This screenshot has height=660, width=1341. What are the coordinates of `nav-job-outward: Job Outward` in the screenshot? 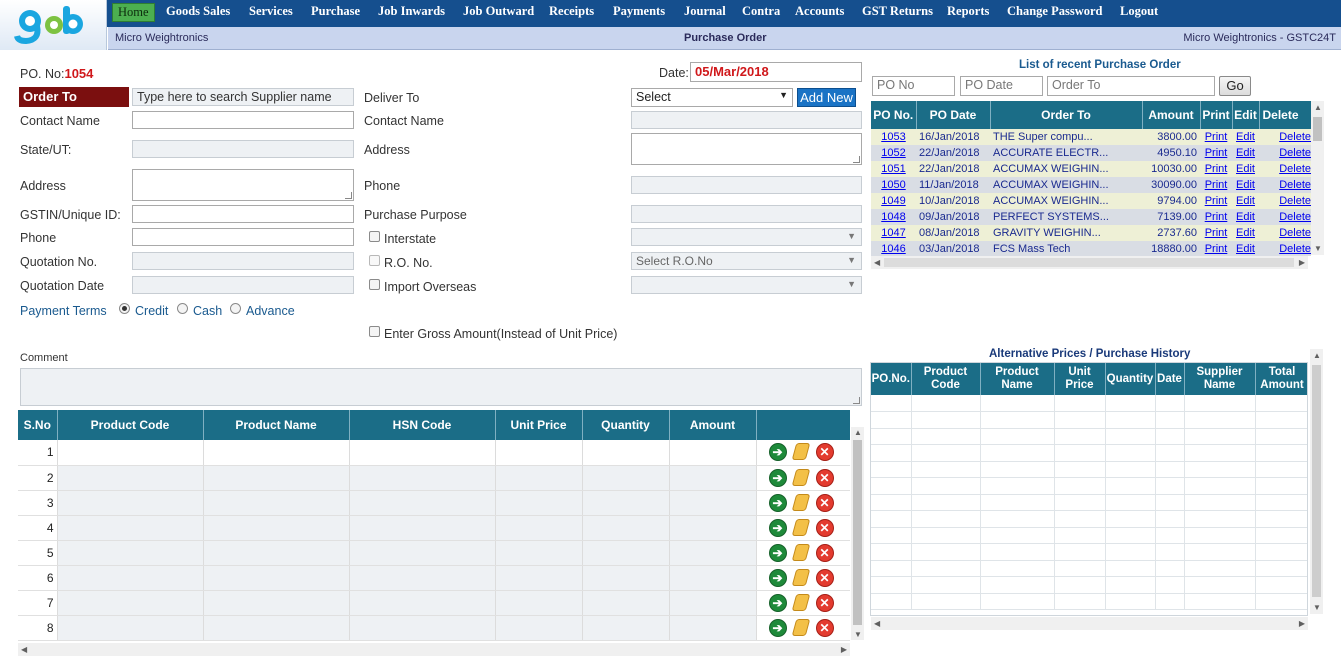 It's located at (498, 11).